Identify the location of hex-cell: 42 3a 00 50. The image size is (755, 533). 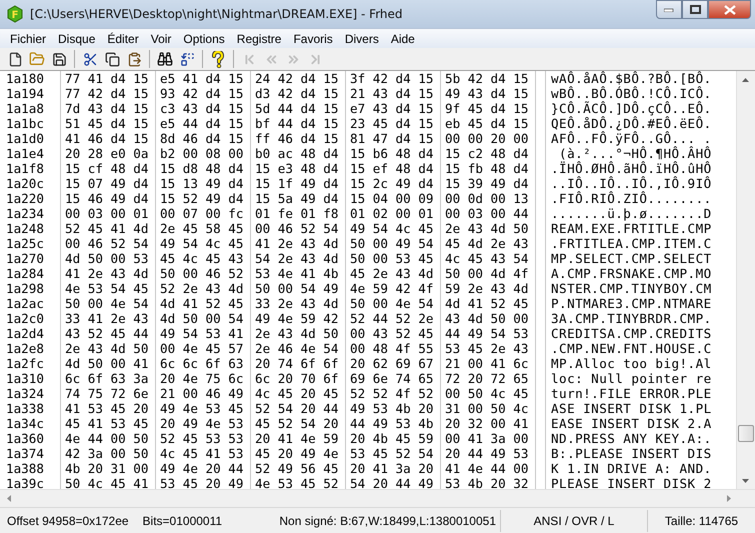
(107, 453).